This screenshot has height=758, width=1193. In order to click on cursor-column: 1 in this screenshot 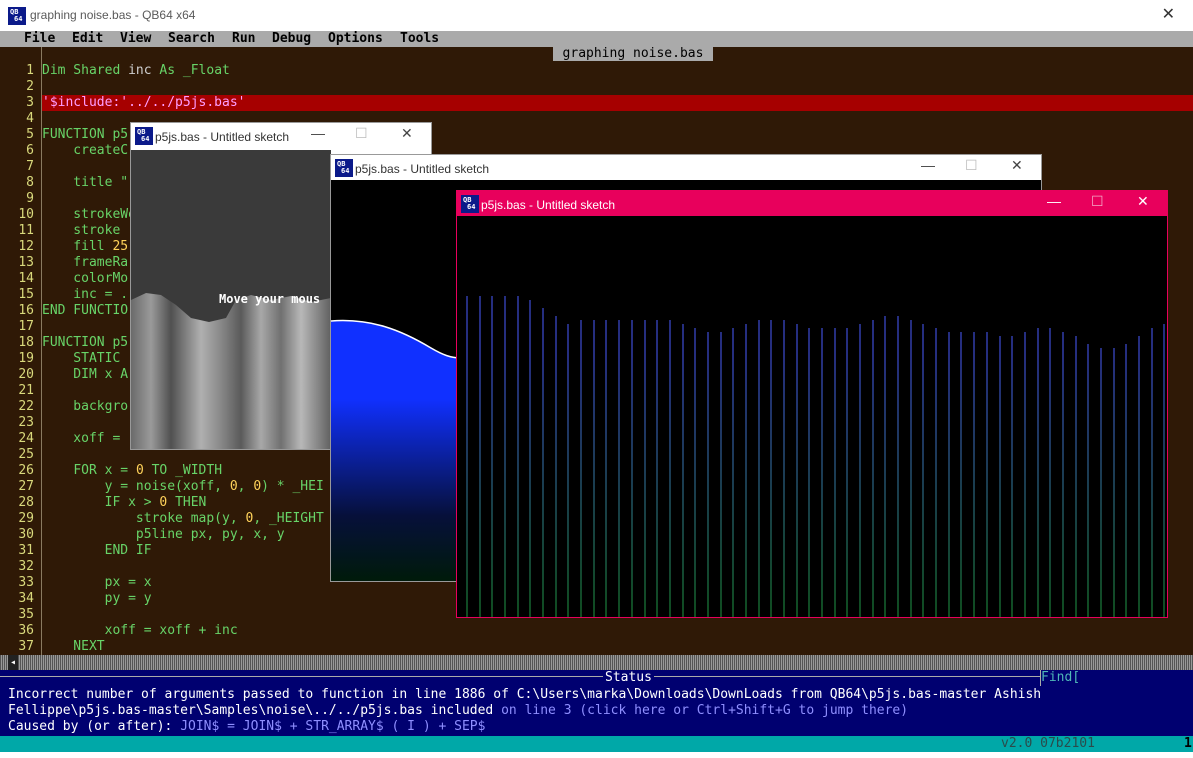, I will do `click(1188, 743)`.